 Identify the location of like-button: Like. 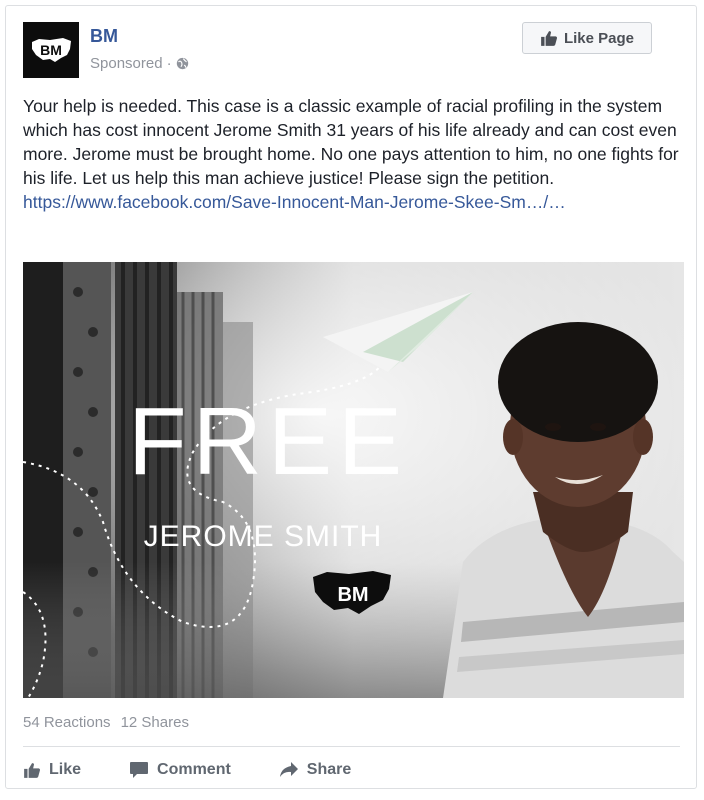
(52, 770).